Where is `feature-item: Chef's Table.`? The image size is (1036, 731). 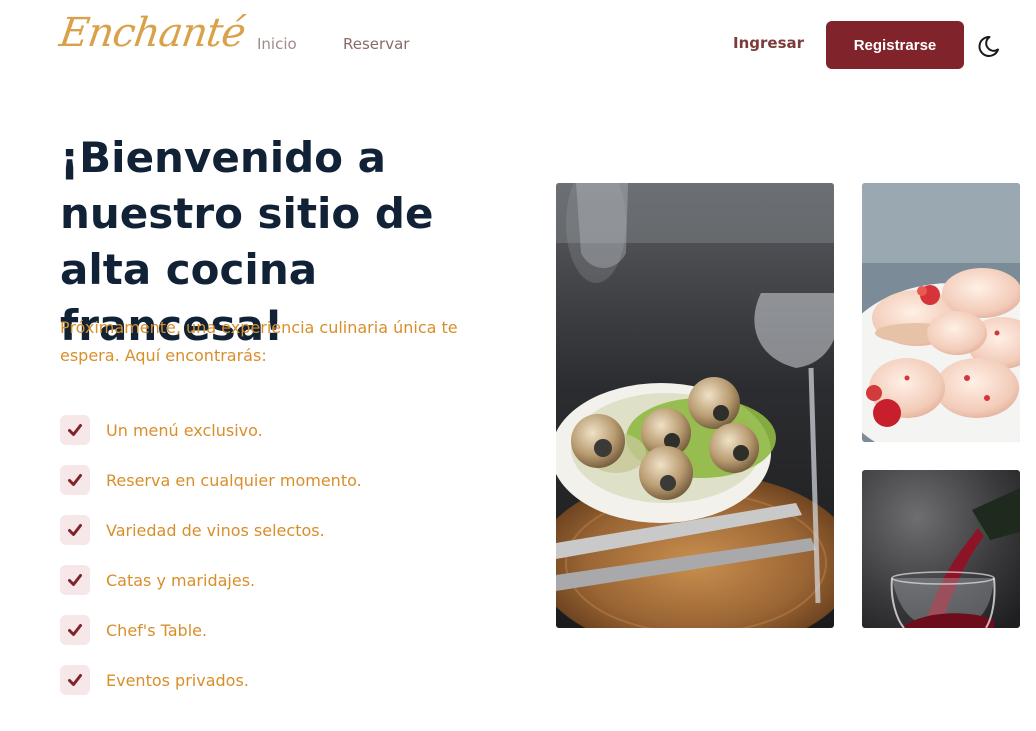 feature-item: Chef's Table. is located at coordinates (211, 630).